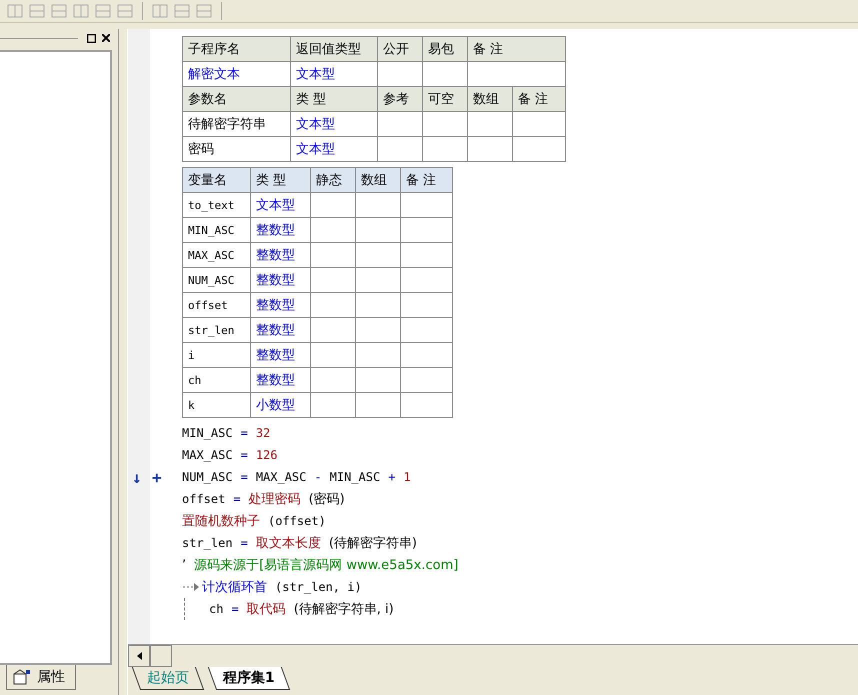 Image resolution: width=858 pixels, height=695 pixels. Describe the element at coordinates (407, 477) in the screenshot. I see `code-token: 1` at that location.